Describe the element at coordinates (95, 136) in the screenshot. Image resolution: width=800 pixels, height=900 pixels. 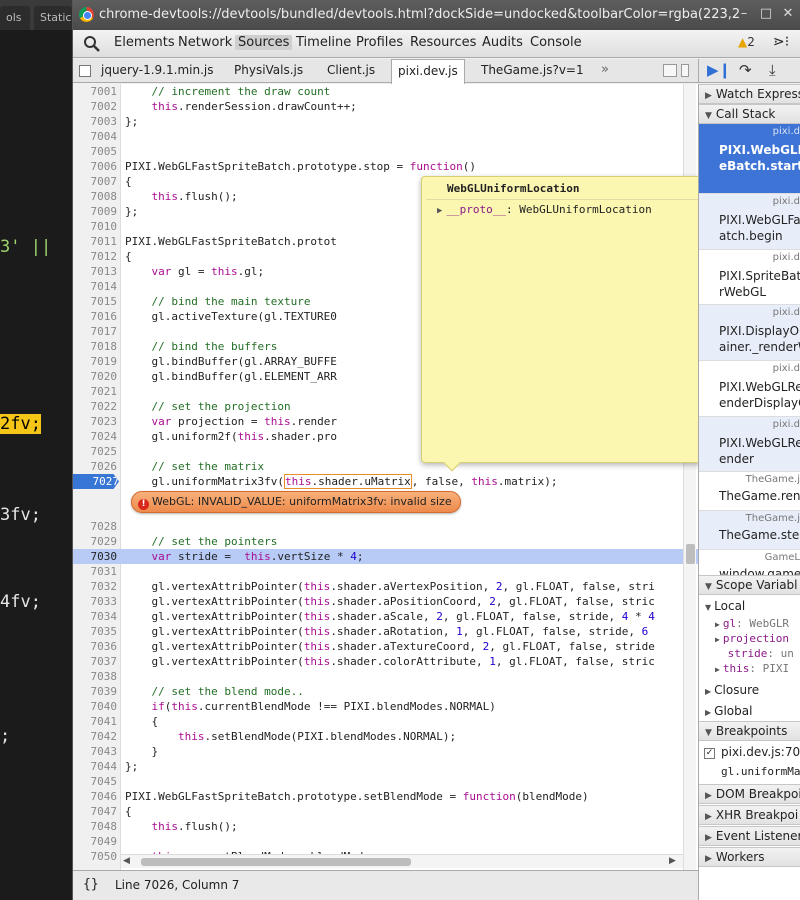
I see `line-number: 7004` at that location.